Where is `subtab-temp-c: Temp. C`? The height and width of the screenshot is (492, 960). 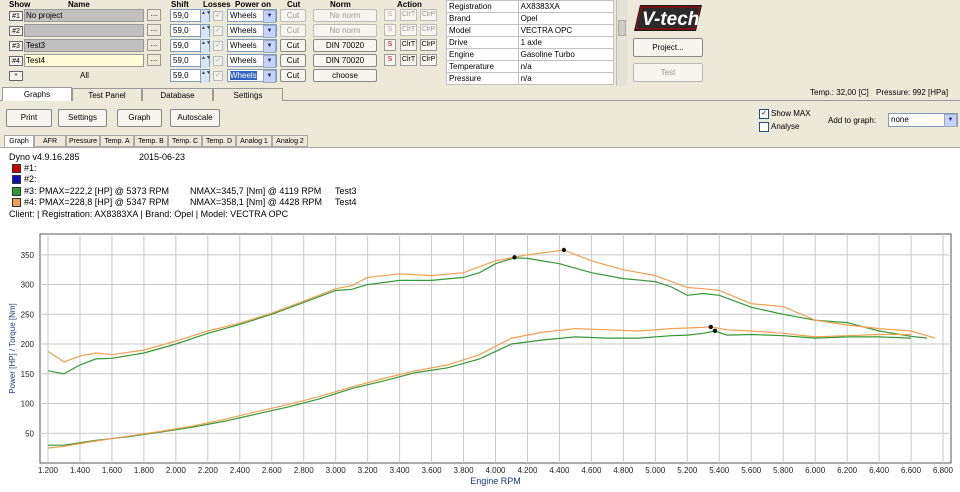 subtab-temp-c: Temp. C is located at coordinates (185, 141).